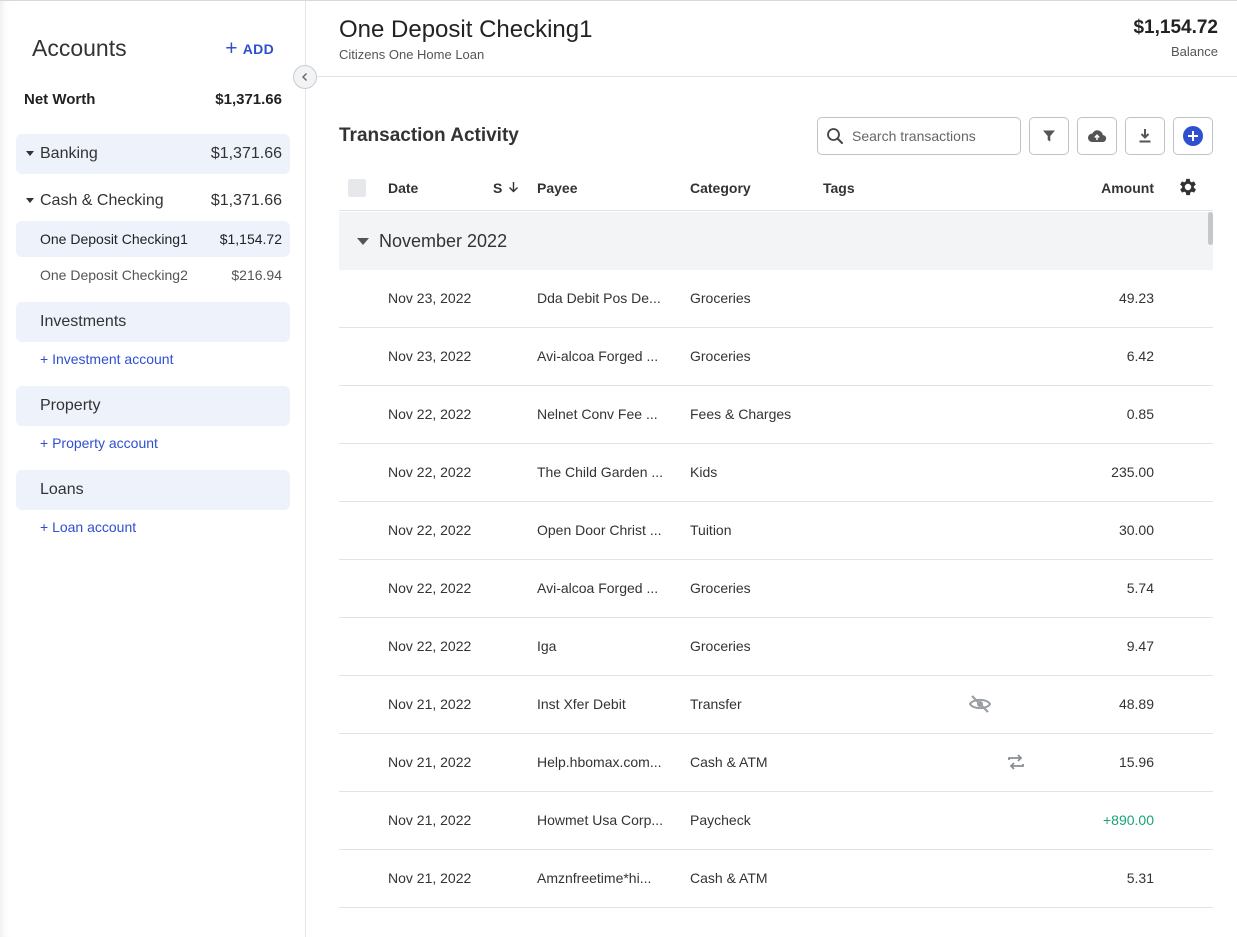 This screenshot has height=937, width=1237. I want to click on col-amount: Amount, so click(1127, 188).